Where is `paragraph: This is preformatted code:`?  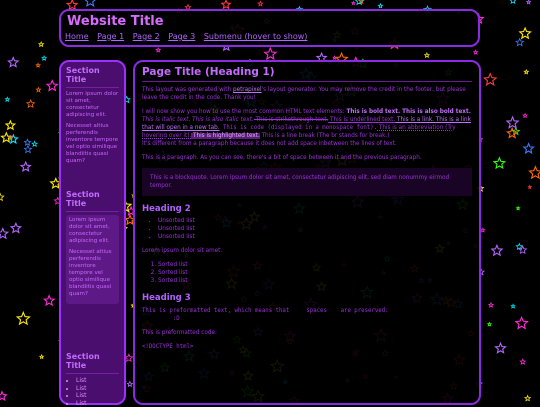 paragraph: This is preformatted code: is located at coordinates (307, 333).